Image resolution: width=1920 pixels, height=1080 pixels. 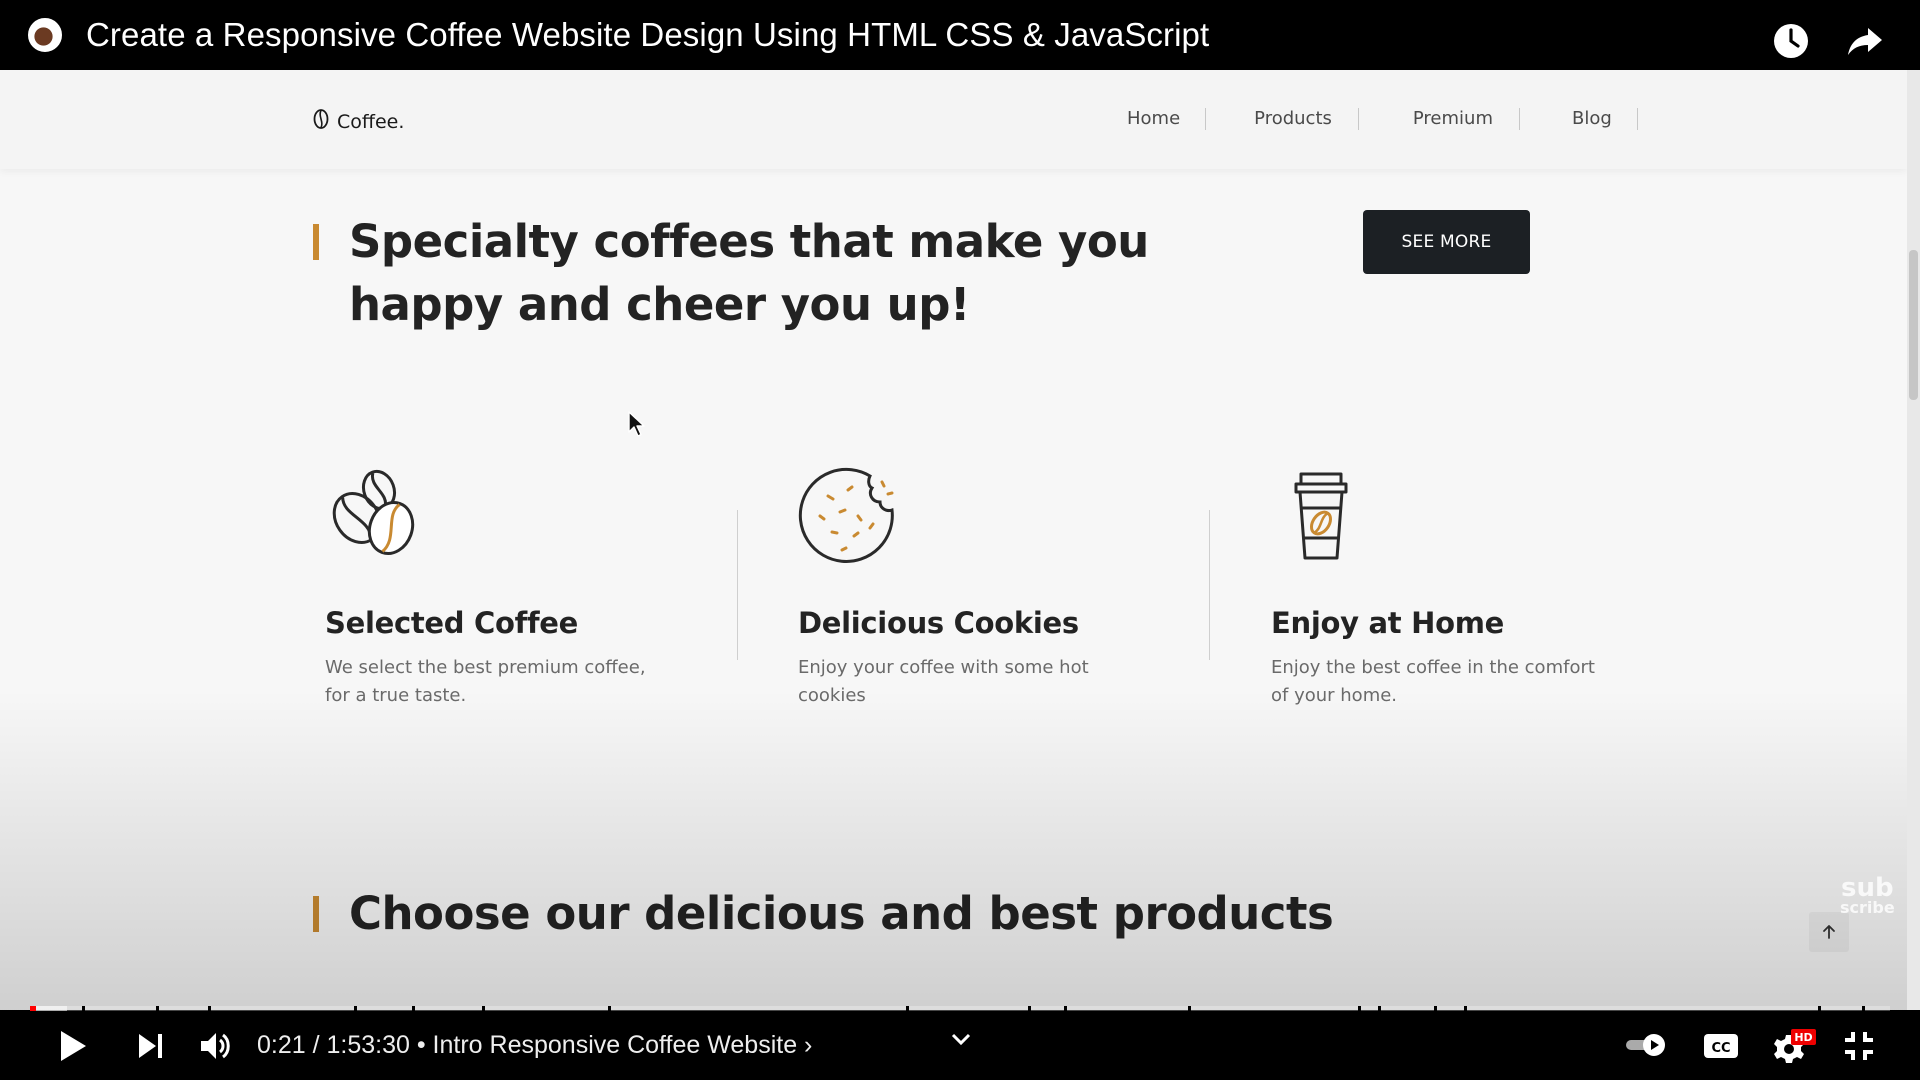 I want to click on products-heading: Choose our delicious and best products, so click(x=841, y=913).